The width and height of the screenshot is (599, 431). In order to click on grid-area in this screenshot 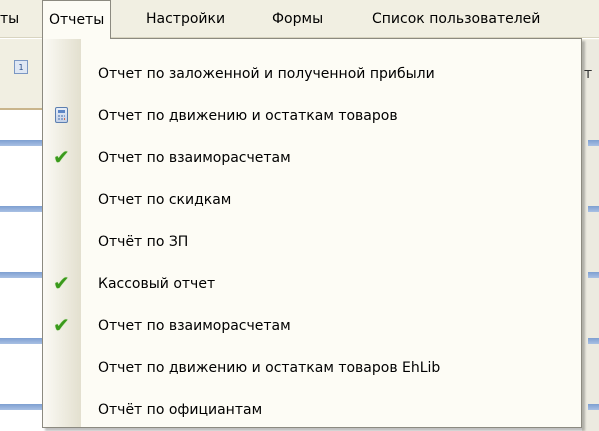, I will do `click(21, 270)`.